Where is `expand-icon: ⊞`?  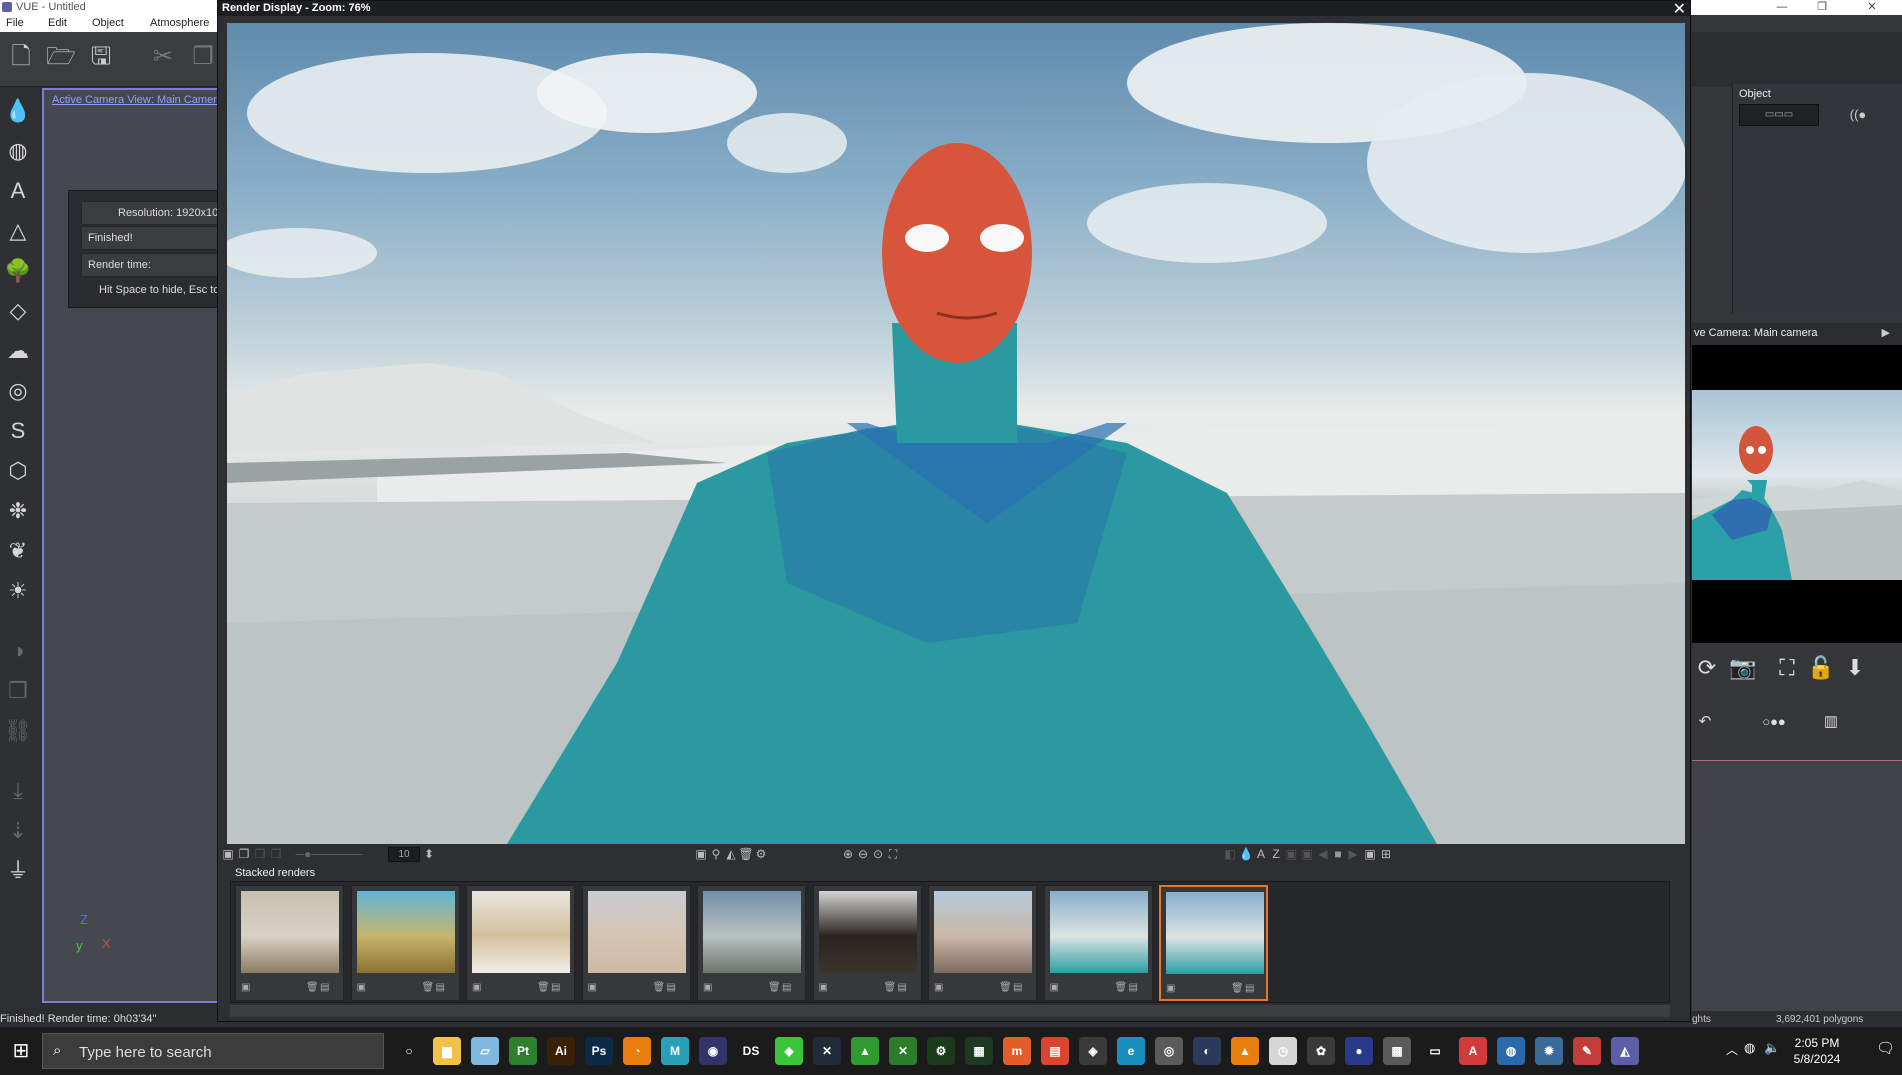
expand-icon: ⊞ is located at coordinates (1386, 854).